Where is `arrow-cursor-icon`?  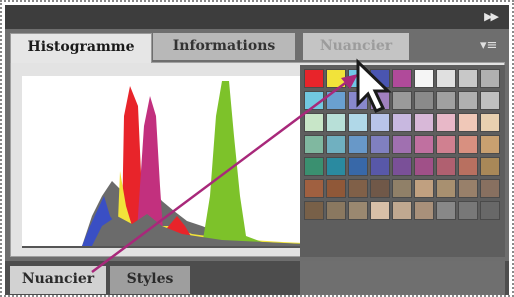
arrow-cursor-icon is located at coordinates (374, 85).